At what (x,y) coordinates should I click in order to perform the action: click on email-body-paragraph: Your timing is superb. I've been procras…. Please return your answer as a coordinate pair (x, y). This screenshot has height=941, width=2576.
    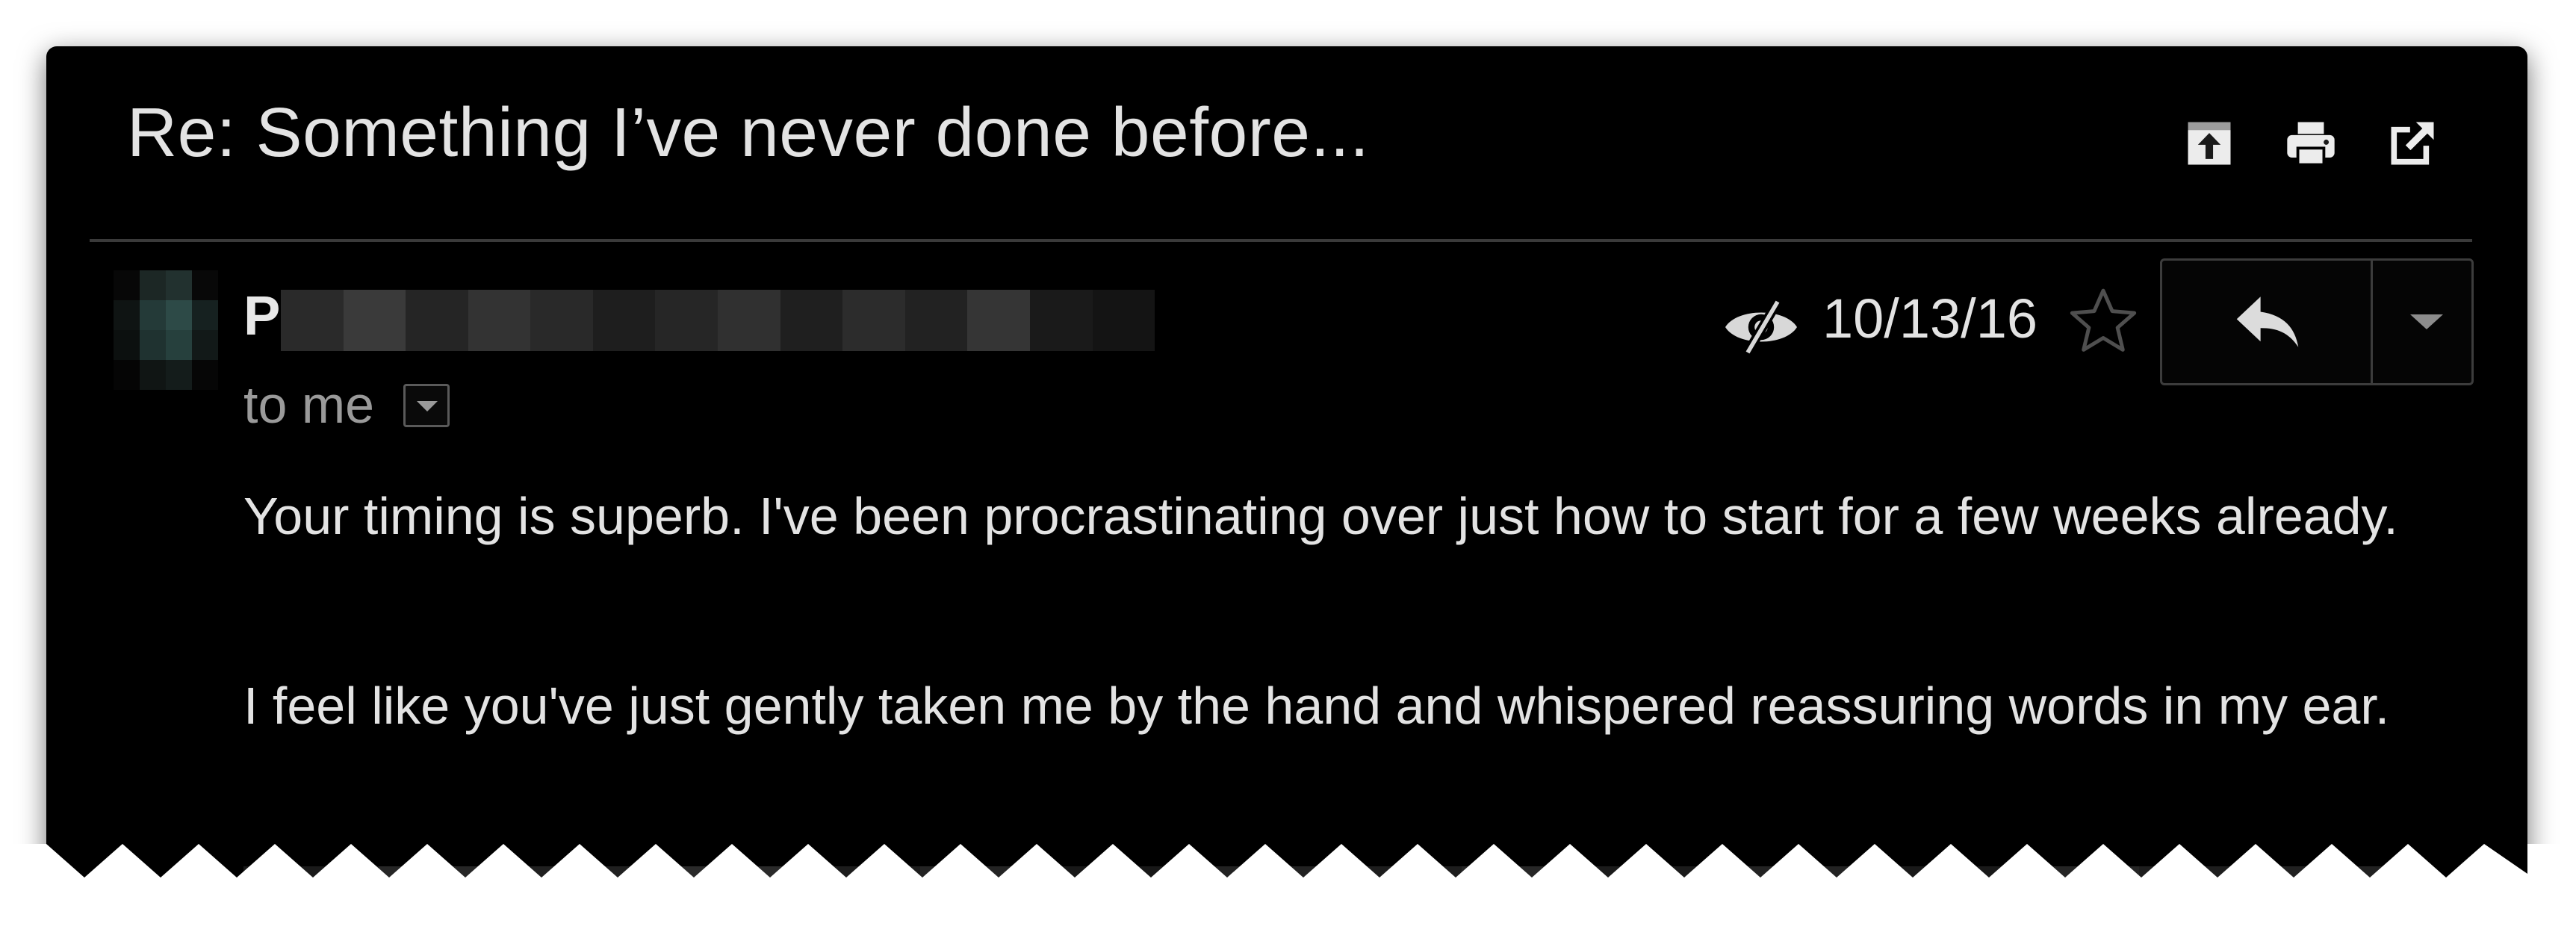
    Looking at the image, I should click on (1320, 516).